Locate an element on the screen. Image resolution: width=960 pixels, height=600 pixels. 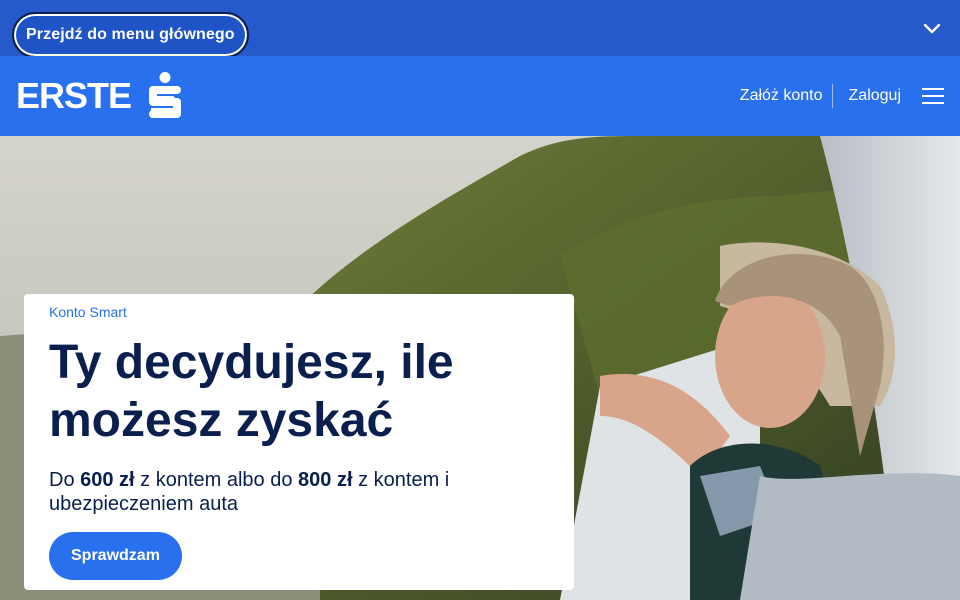
open-account-link: Załóż konto is located at coordinates (781, 96).